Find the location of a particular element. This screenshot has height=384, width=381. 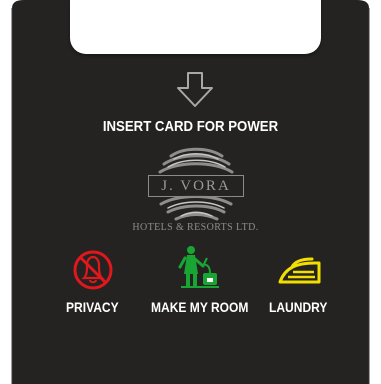

make-my-room-label: MAKE MY ROOM is located at coordinates (200, 307).